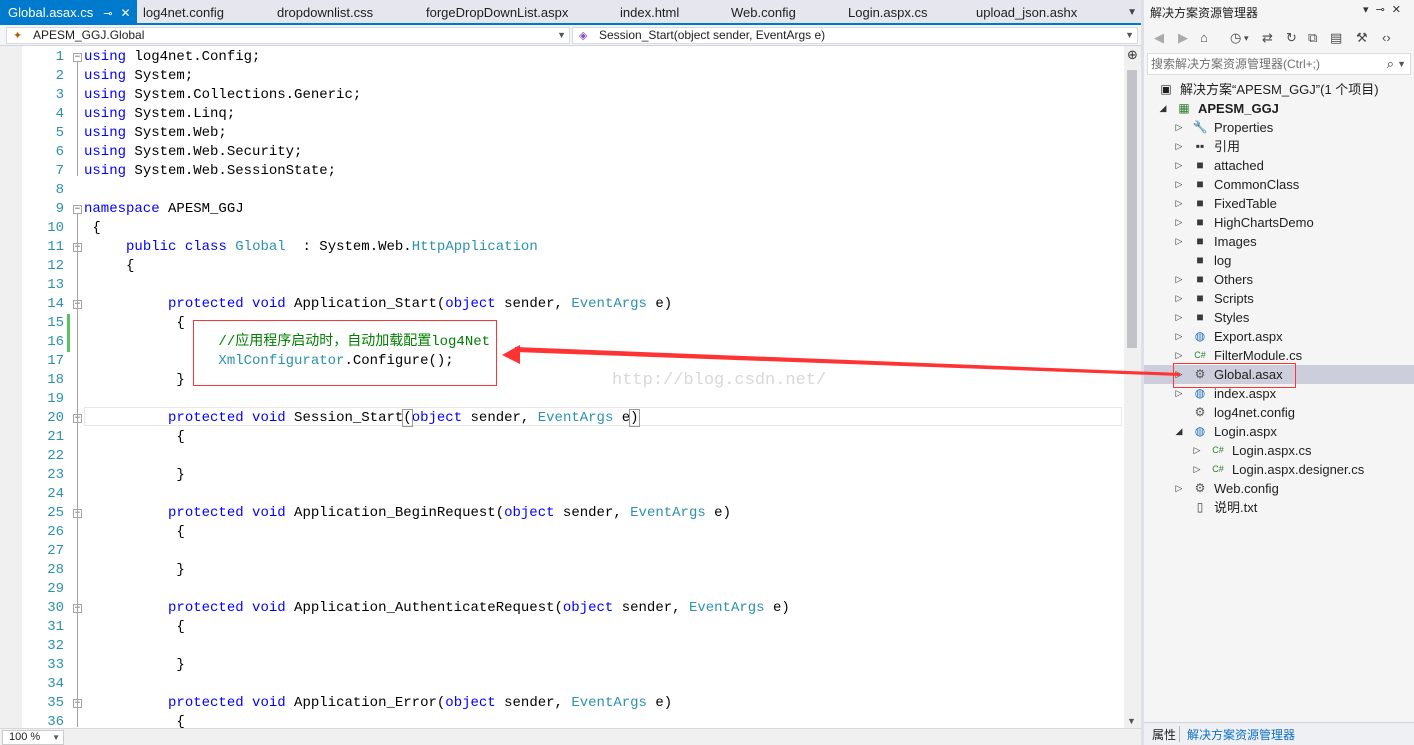  What do you see at coordinates (193, 152) in the screenshot?
I see `code-line: using System.Web.Security;` at bounding box center [193, 152].